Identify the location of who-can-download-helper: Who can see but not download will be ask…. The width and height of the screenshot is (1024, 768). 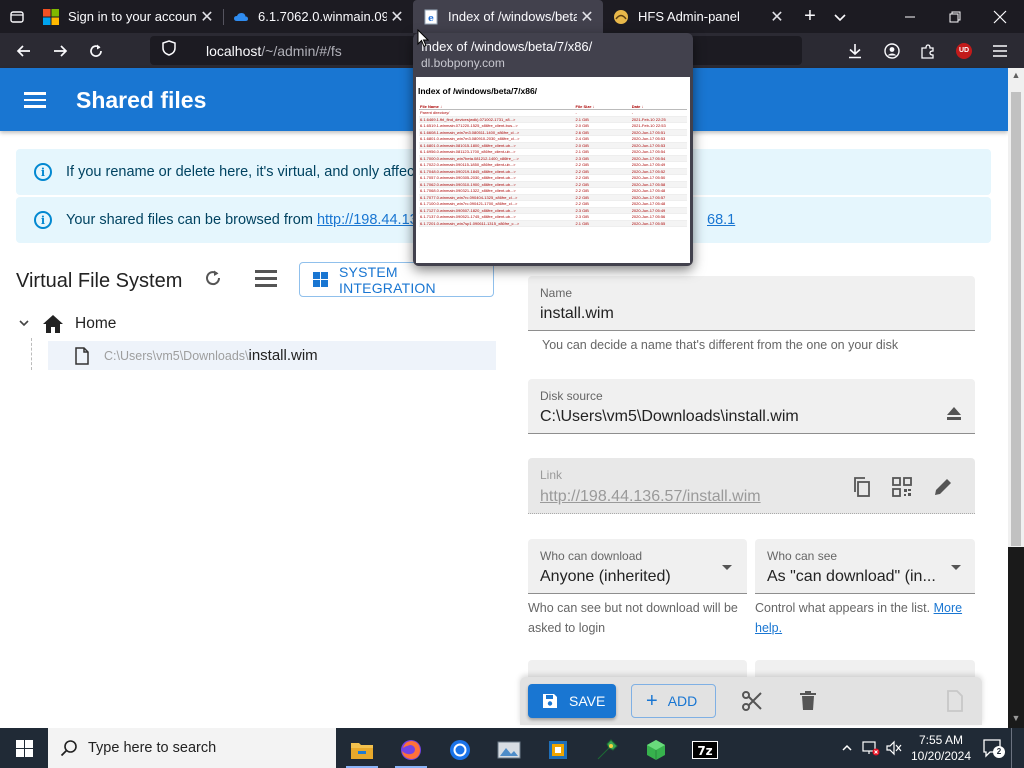
(633, 618).